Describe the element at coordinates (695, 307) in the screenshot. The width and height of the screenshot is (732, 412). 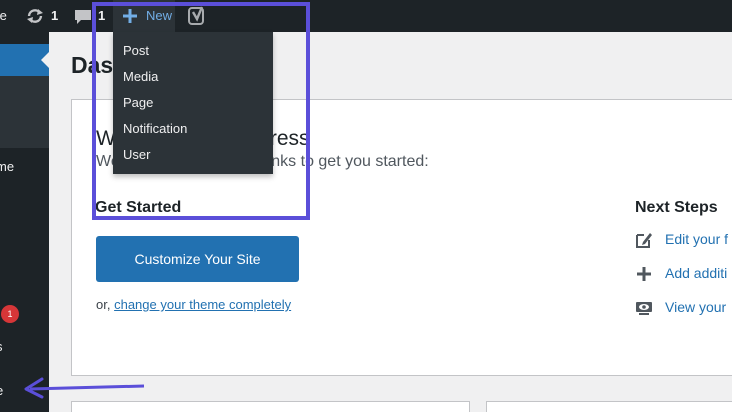
I see `next-step-link: View your` at that location.